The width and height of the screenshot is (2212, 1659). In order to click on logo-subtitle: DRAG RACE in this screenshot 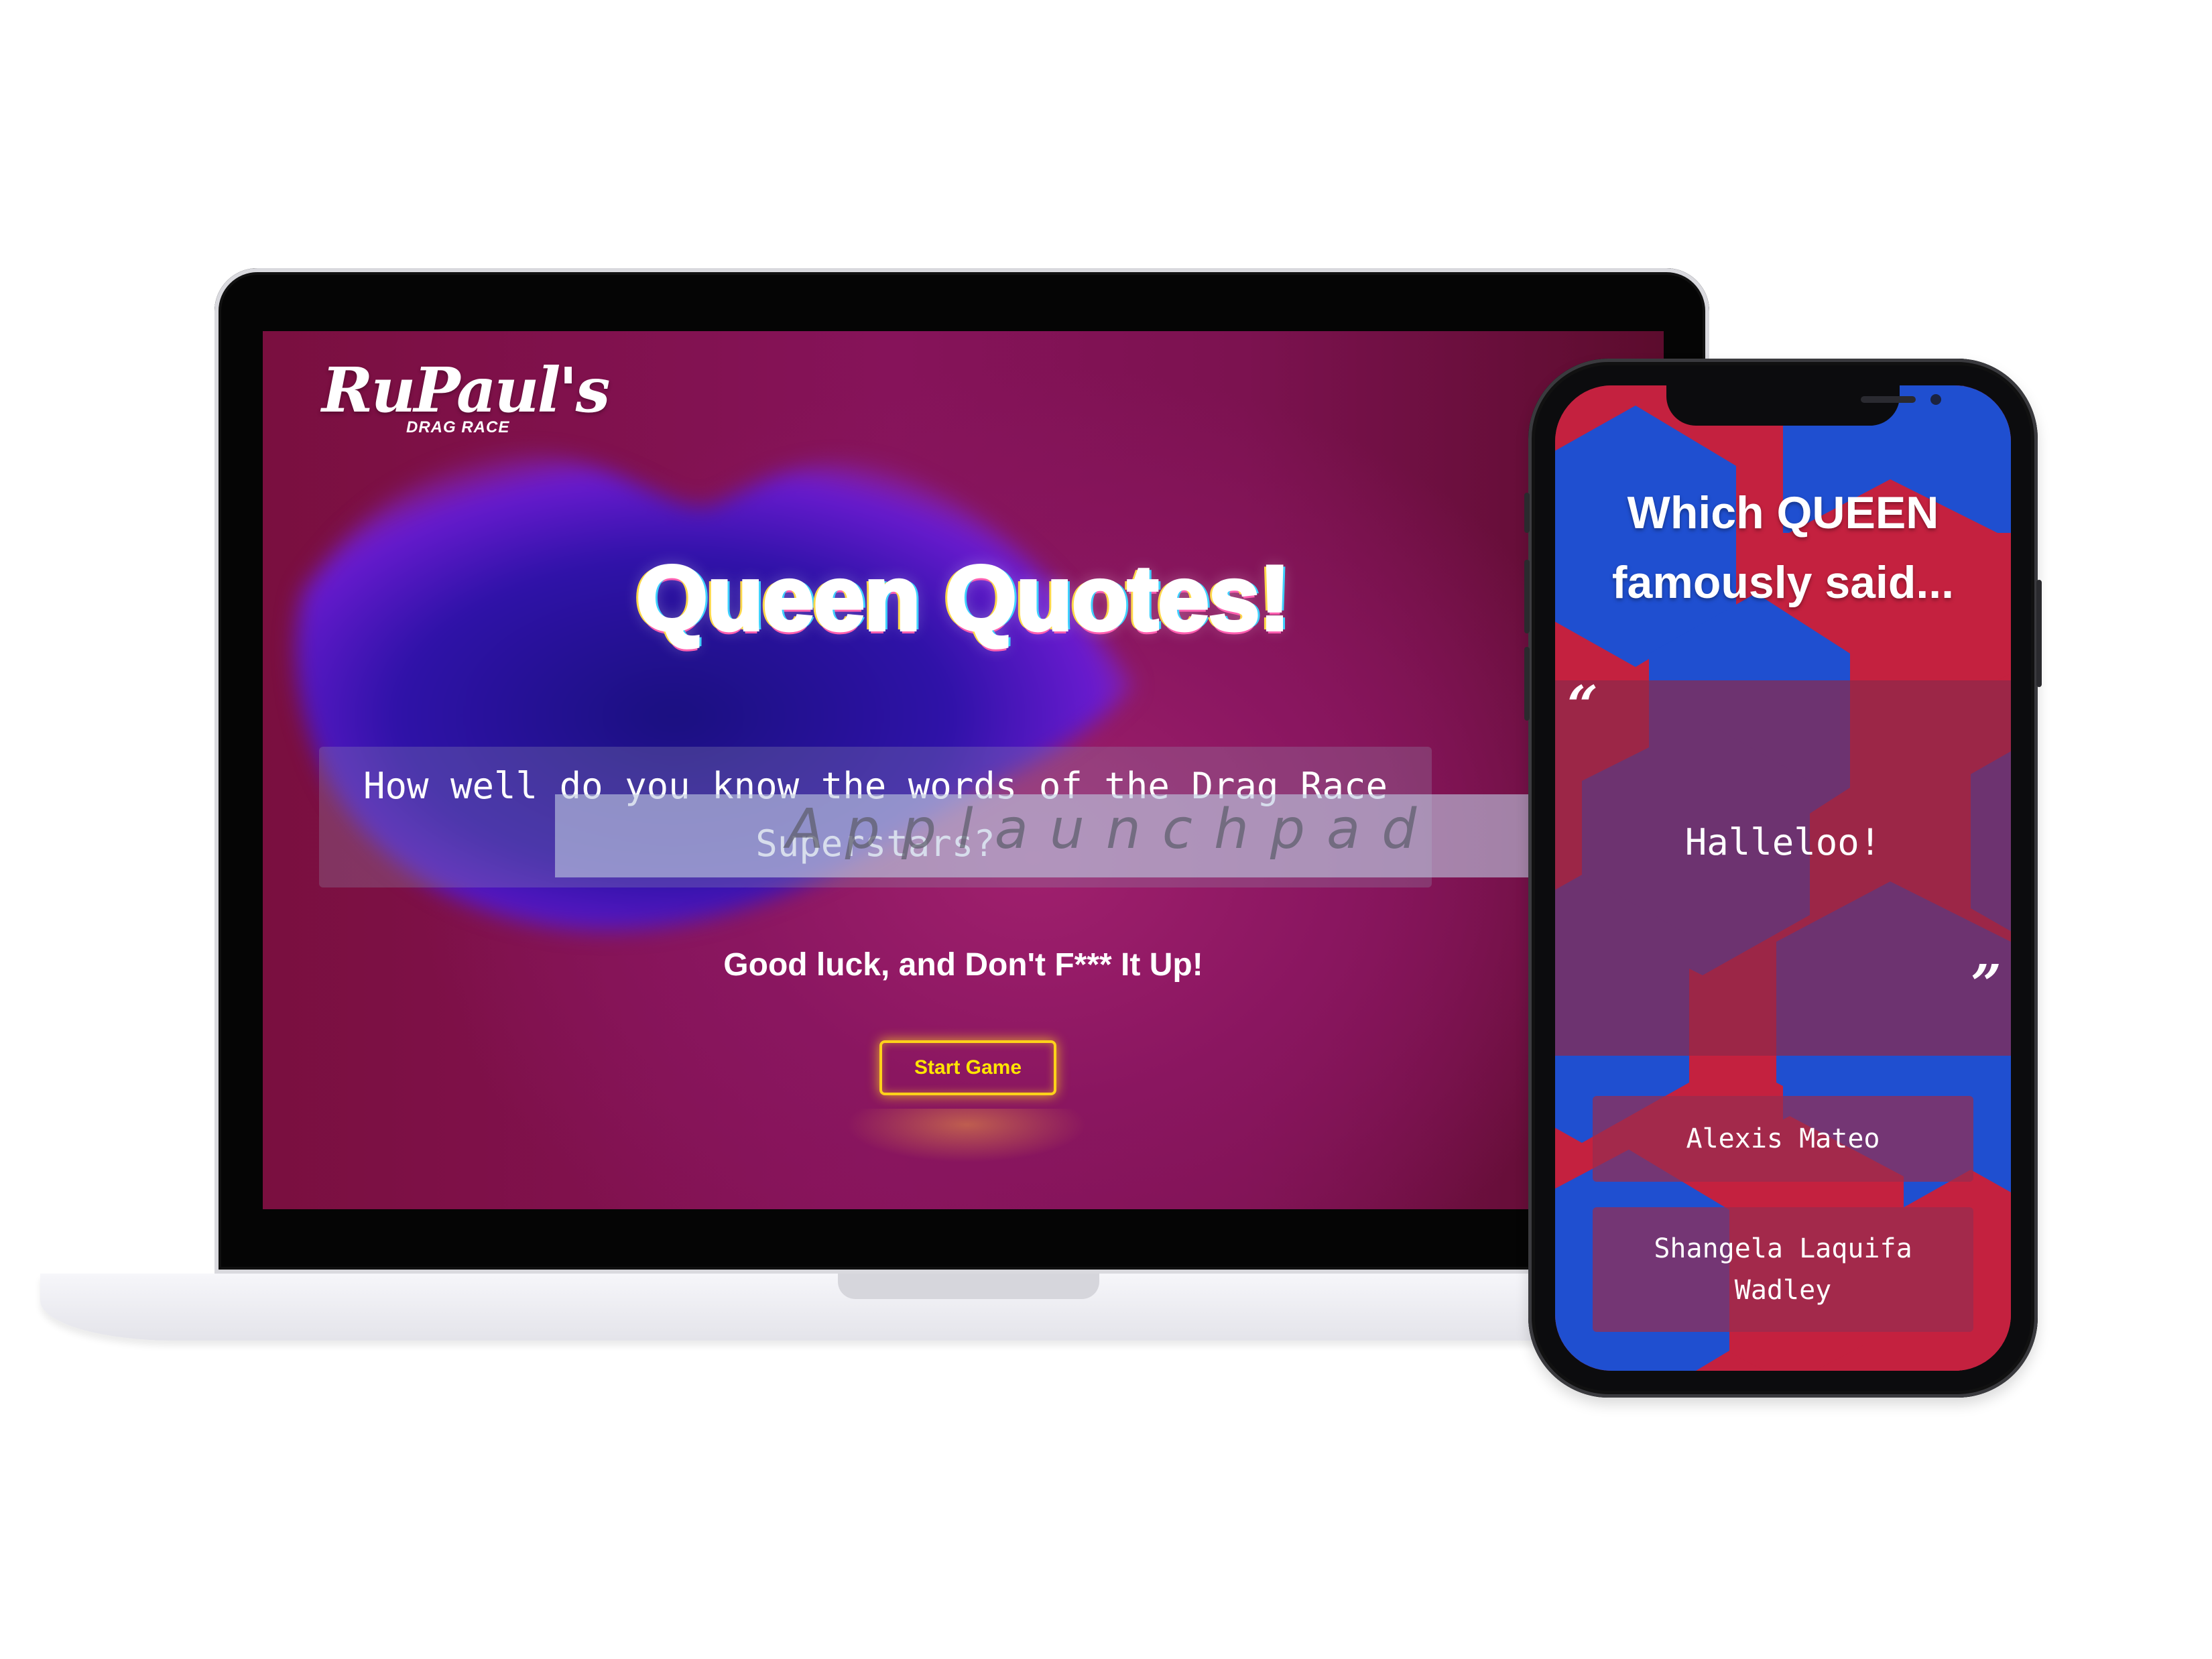, I will do `click(458, 427)`.